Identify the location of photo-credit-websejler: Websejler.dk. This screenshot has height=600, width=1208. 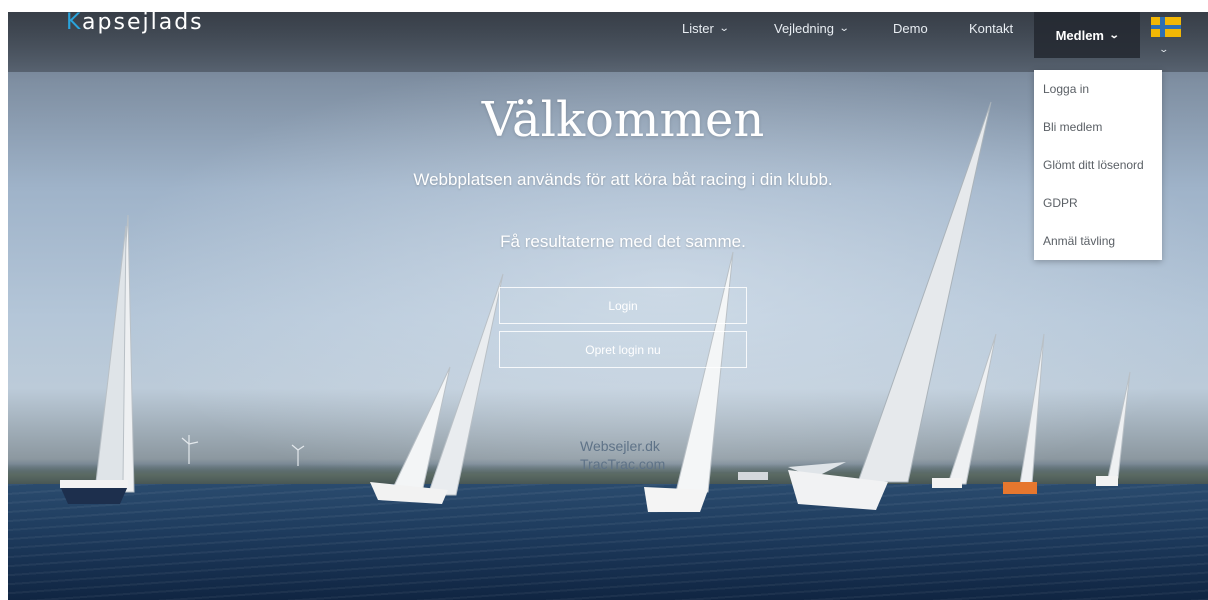
(620, 446).